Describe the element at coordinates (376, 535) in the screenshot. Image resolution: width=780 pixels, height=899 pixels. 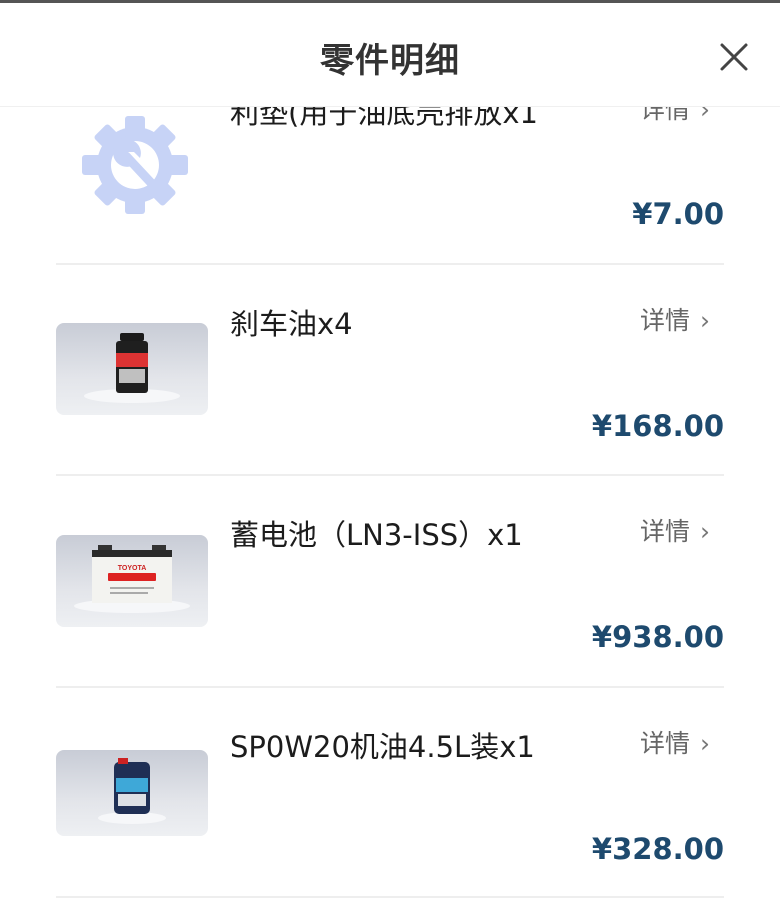
I see `item-name: 蓄电池（LN3-ISS）x1` at that location.